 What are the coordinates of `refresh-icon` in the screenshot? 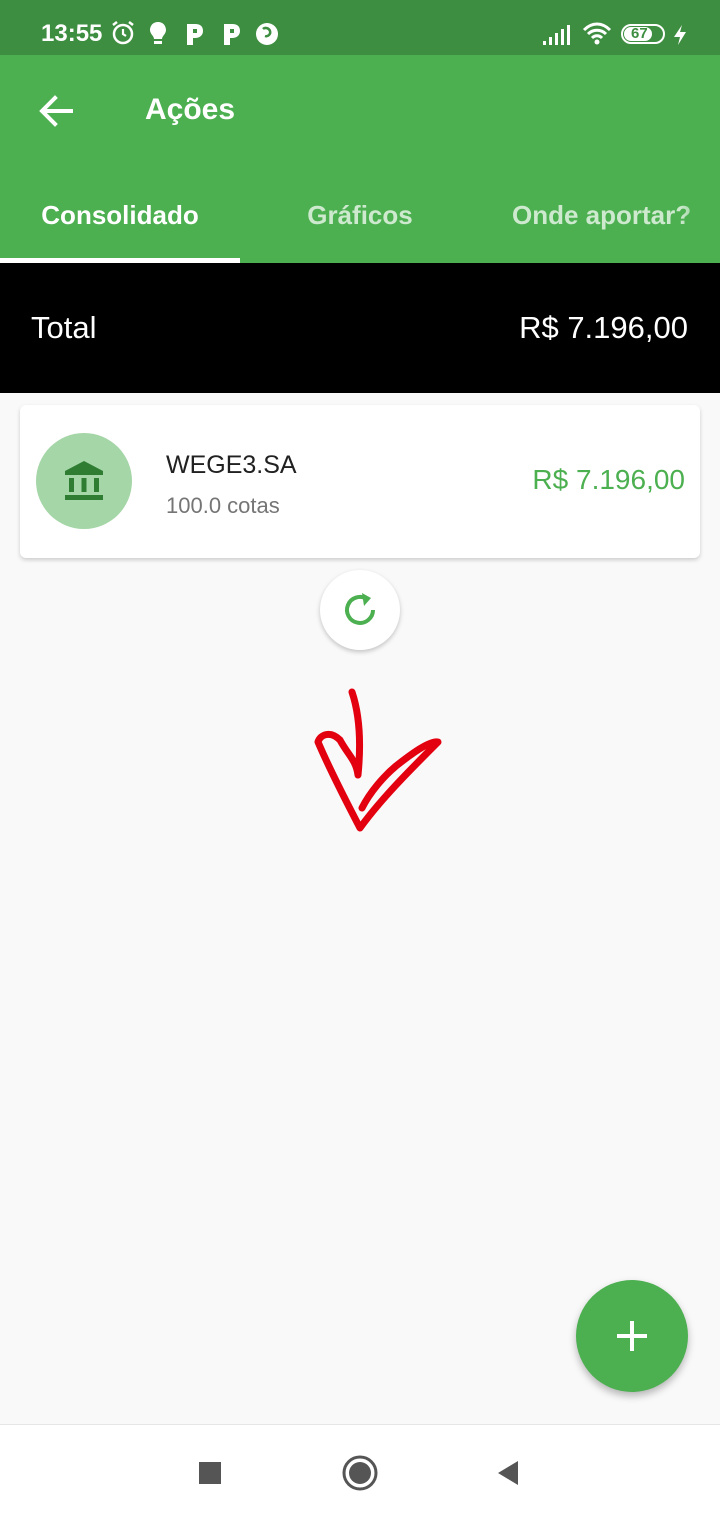 It's located at (360, 609).